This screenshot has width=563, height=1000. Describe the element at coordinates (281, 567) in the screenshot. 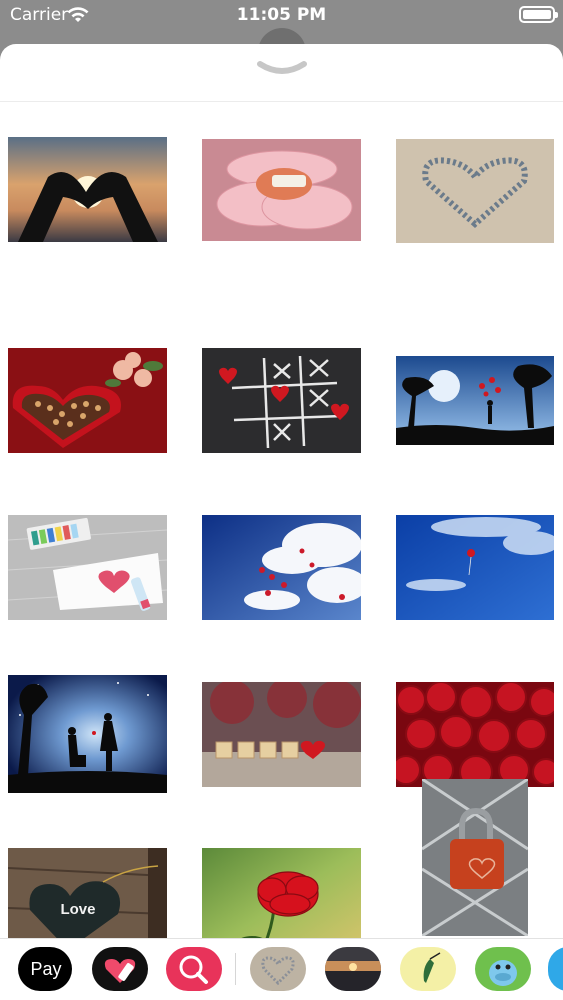

I see `grid-image-heart-balloons-sky` at that location.